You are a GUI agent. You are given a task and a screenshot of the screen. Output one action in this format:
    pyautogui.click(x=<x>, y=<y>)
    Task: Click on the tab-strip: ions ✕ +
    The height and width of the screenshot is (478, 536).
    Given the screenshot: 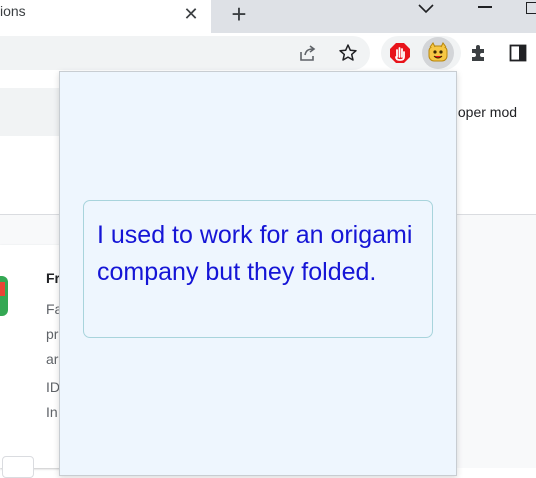 What is the action you would take?
    pyautogui.click(x=268, y=16)
    